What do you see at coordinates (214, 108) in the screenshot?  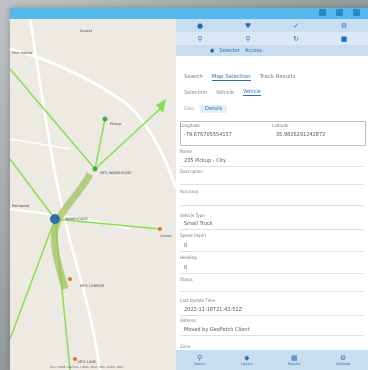 I see `tab-details: Details` at bounding box center [214, 108].